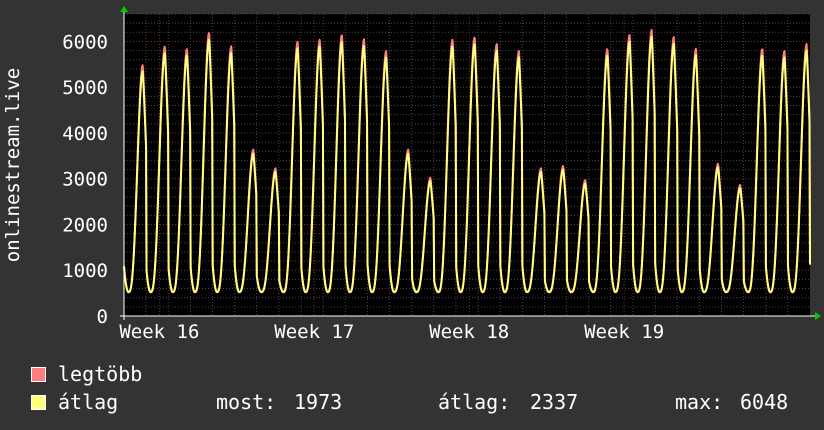  Describe the element at coordinates (85, 225) in the screenshot. I see `y-tick-label: 2000` at that location.